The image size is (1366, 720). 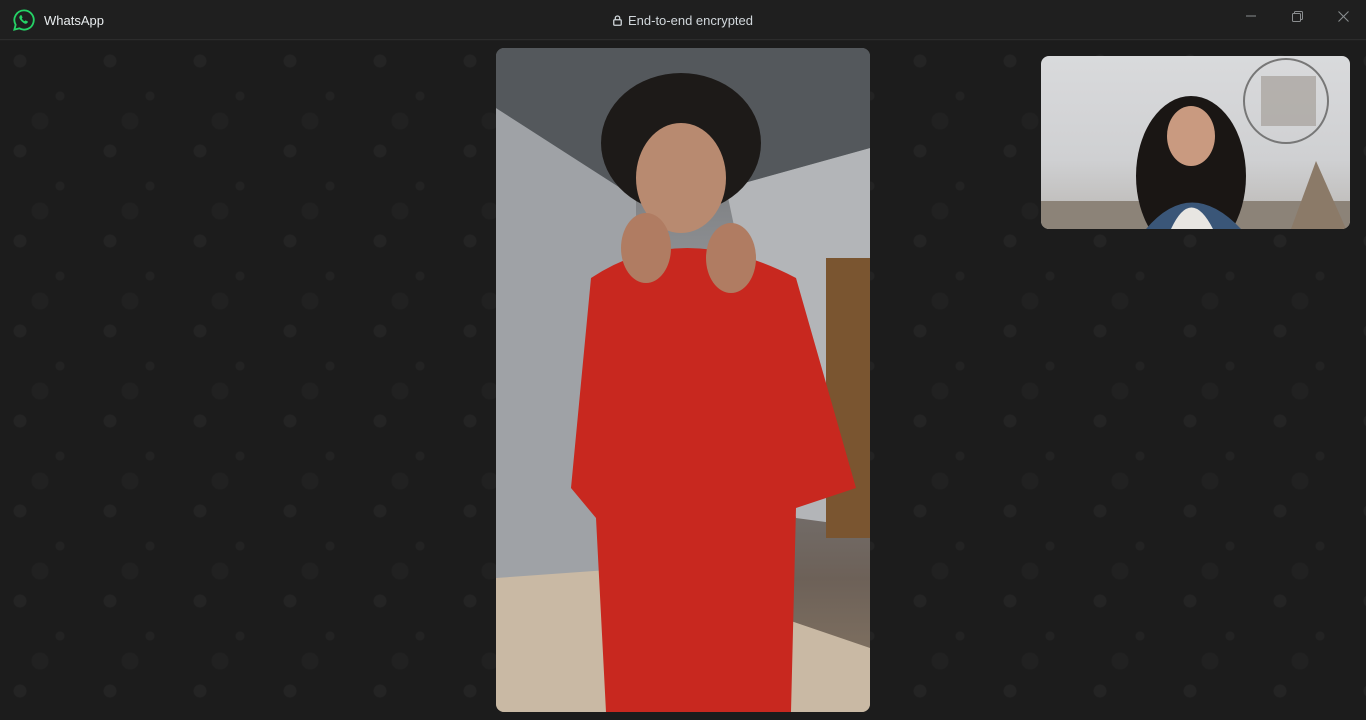 I want to click on maximize-button, so click(x=1297, y=16).